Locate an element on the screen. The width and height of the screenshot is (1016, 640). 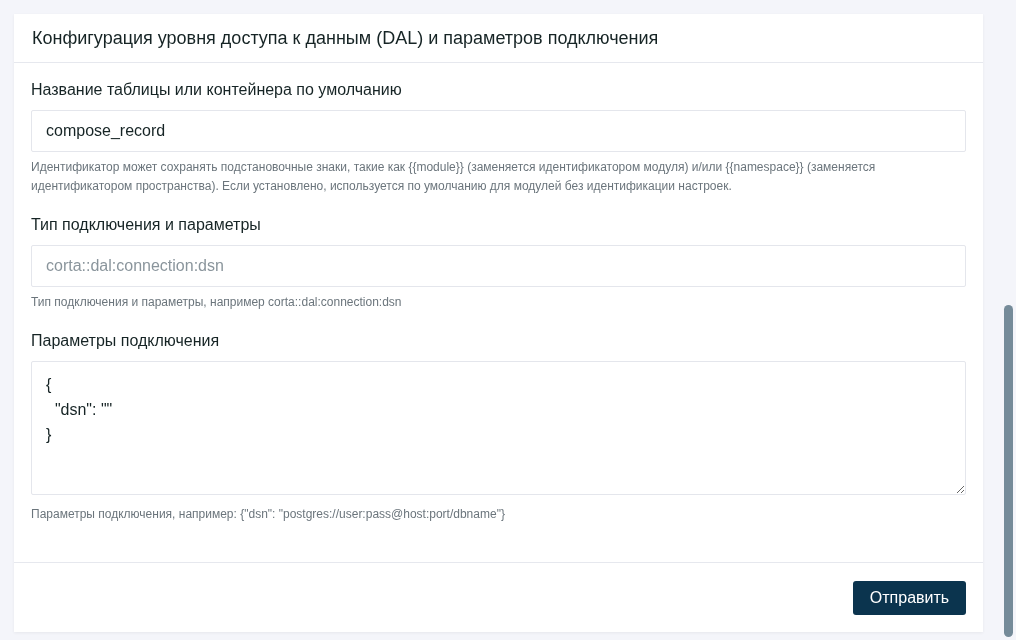
hint-text: Тип подключения и параметры, например corta::dal:connection:dsn is located at coordinates (217, 302).